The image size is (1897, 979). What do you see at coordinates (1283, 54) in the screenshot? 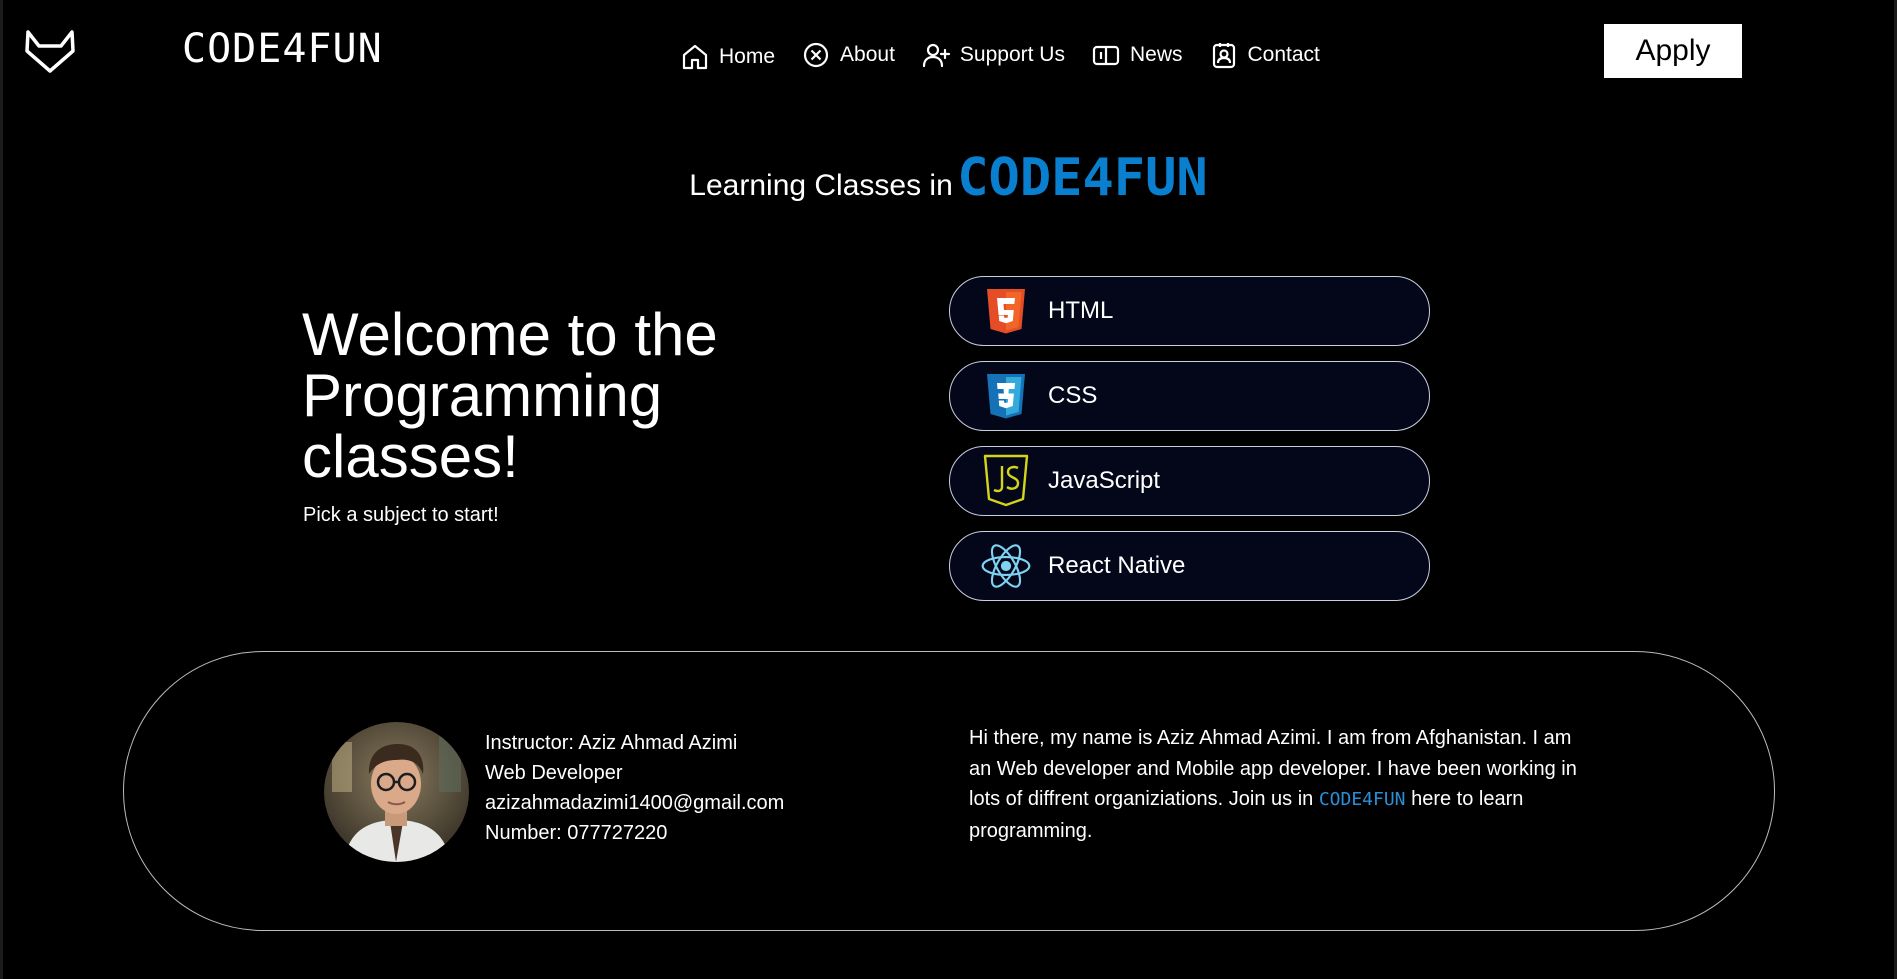
I see `nav-contact-label: Contact` at bounding box center [1283, 54].